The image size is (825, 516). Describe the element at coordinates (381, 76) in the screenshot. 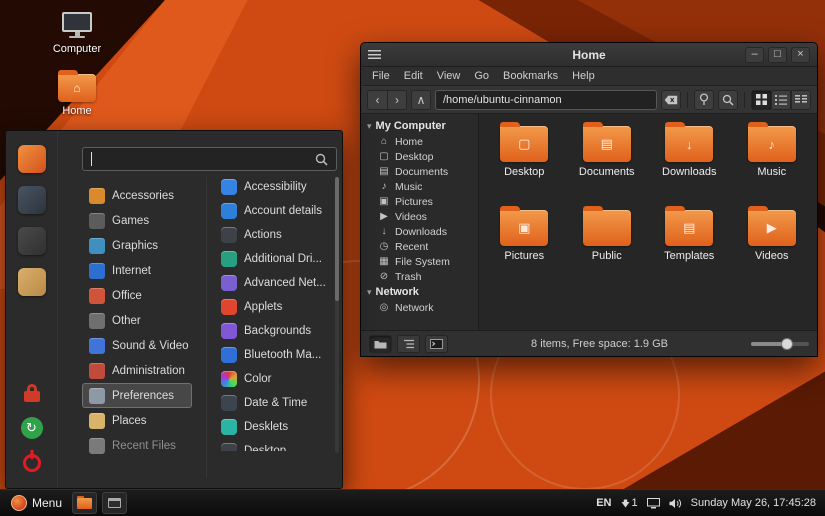

I see `menubar-item: File` at that location.